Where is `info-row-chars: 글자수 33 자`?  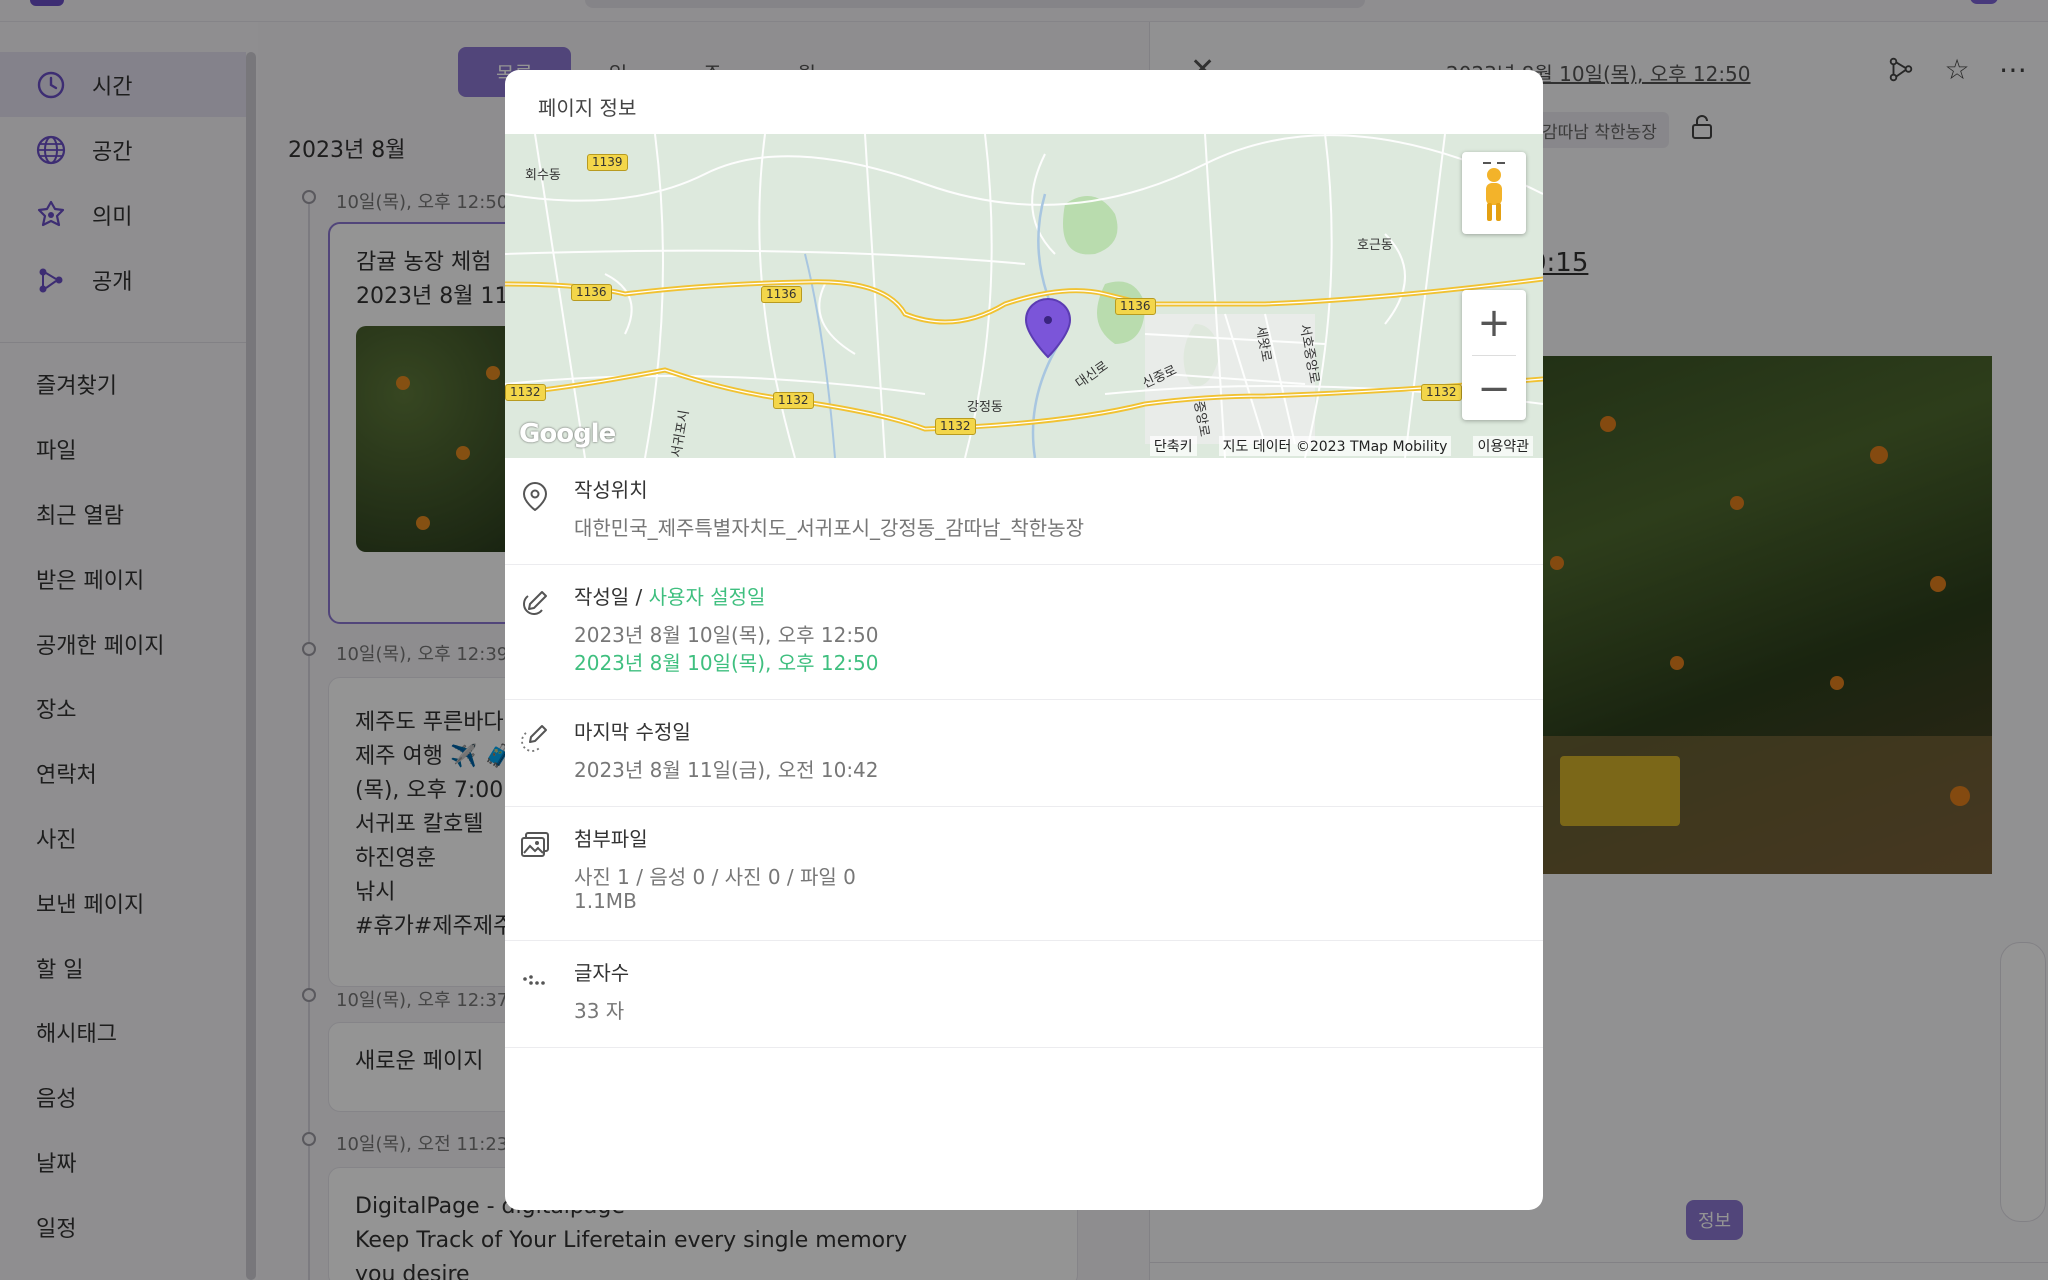 info-row-chars: 글자수 33 자 is located at coordinates (1024, 994).